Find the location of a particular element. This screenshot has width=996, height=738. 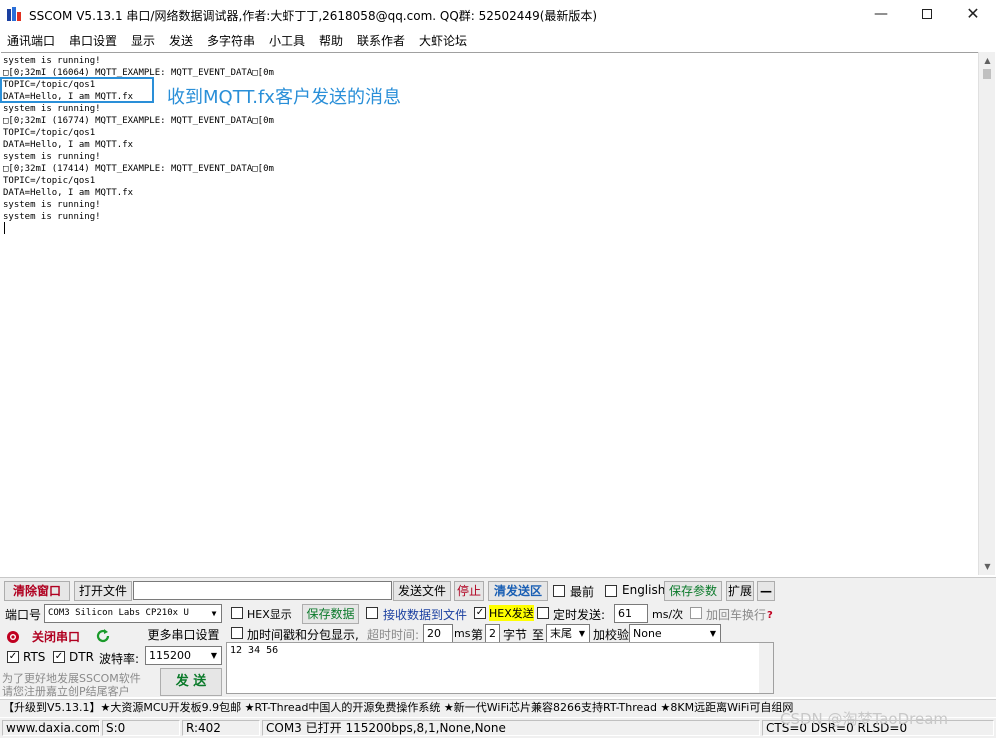

send-input: 12 34 56 is located at coordinates (500, 668).